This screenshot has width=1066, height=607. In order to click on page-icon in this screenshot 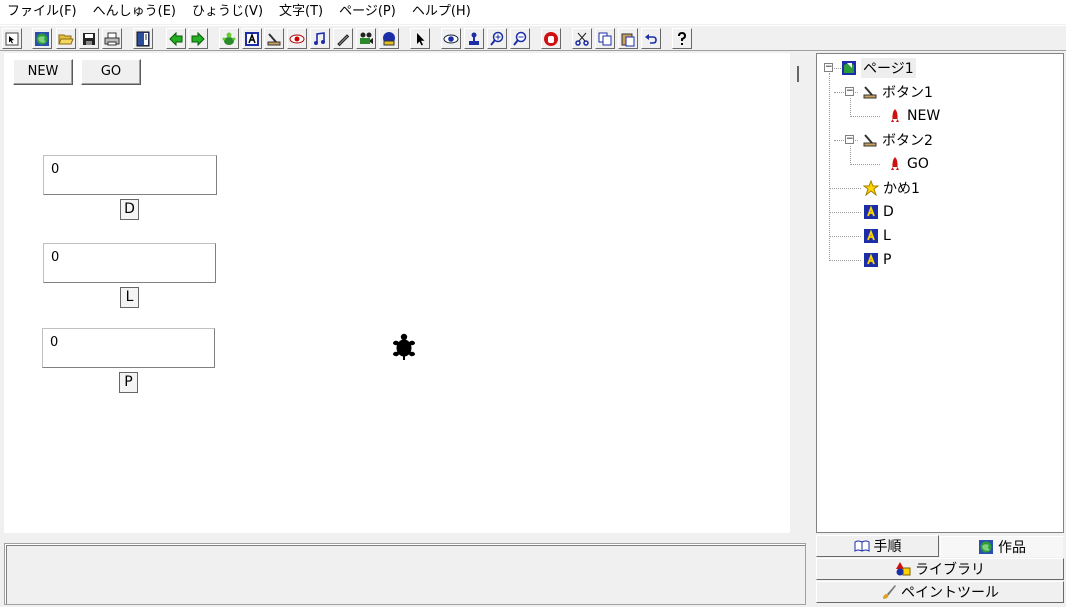, I will do `click(849, 68)`.